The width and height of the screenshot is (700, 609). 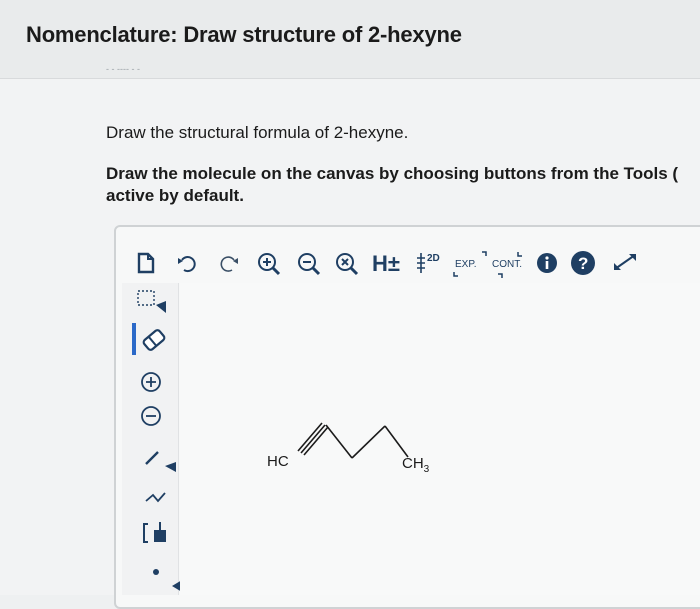 What do you see at coordinates (257, 132) in the screenshot?
I see `instruction-text: Draw the structural formula of 2-hexyne.` at bounding box center [257, 132].